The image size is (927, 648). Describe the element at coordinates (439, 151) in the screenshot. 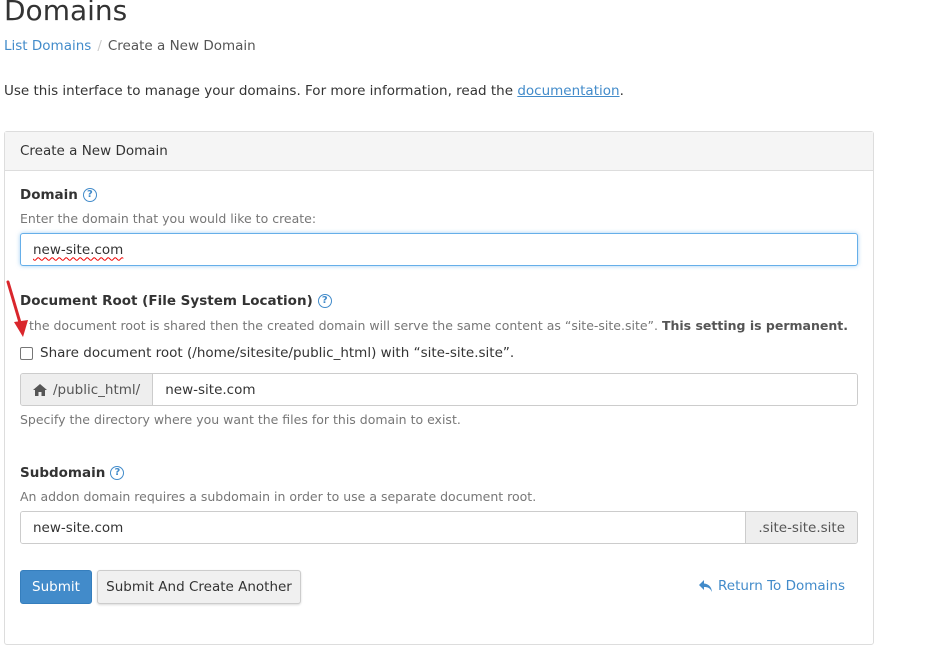

I see `panel-heading: Create a New Domain` at that location.